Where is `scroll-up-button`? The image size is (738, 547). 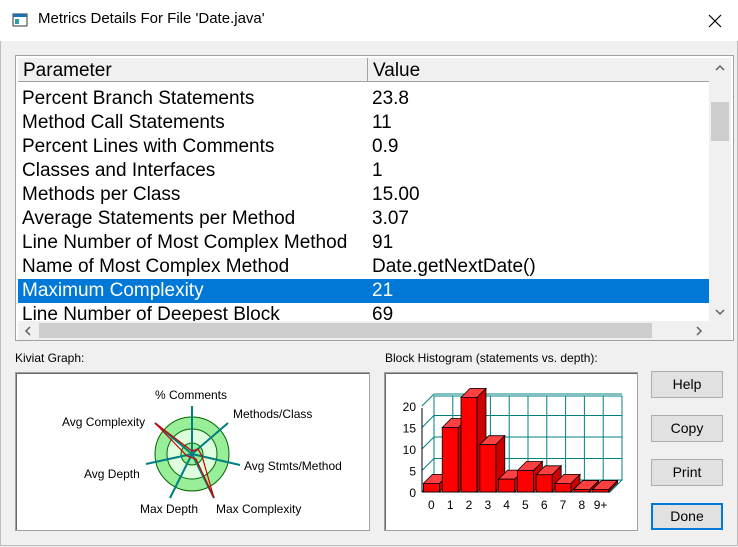
scroll-up-button is located at coordinates (720, 67).